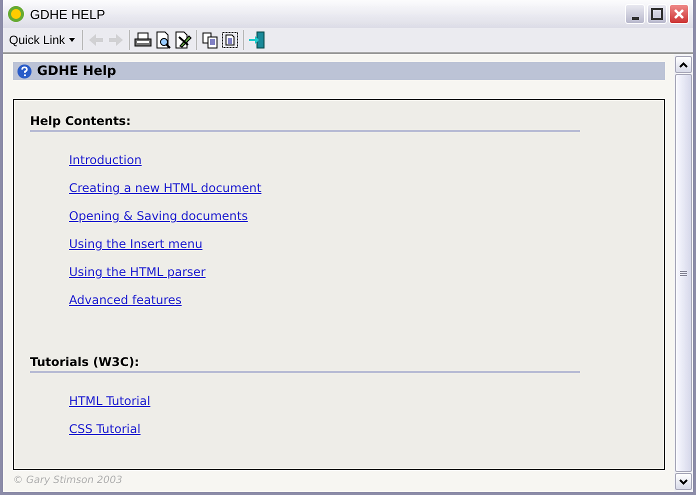 The width and height of the screenshot is (696, 495). What do you see at coordinates (158, 216) in the screenshot?
I see `help-link: Opening & Saving documents` at bounding box center [158, 216].